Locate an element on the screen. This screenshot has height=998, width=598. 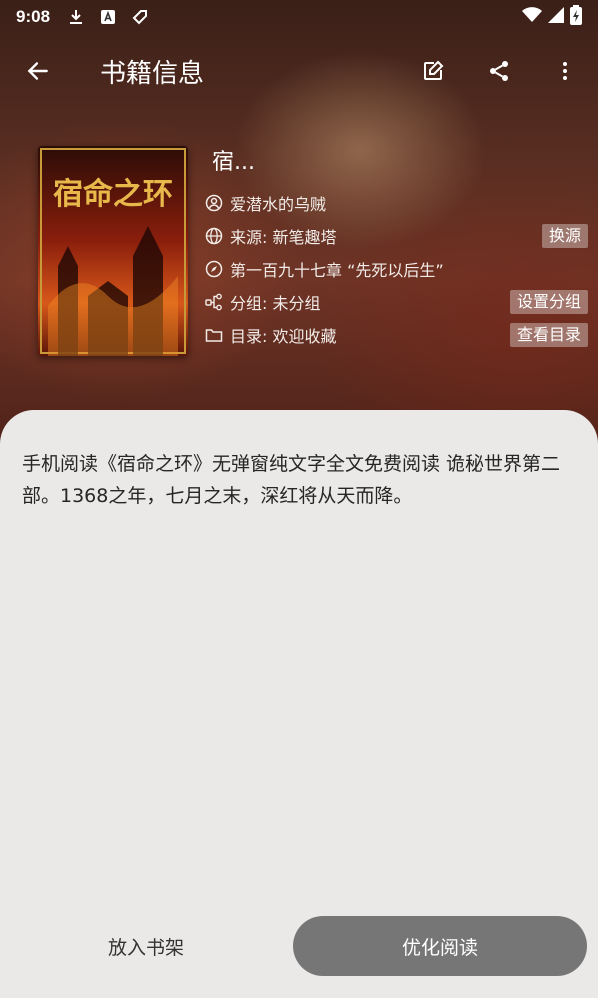
toc-text: 目录: 欢迎收藏 is located at coordinates (283, 336).